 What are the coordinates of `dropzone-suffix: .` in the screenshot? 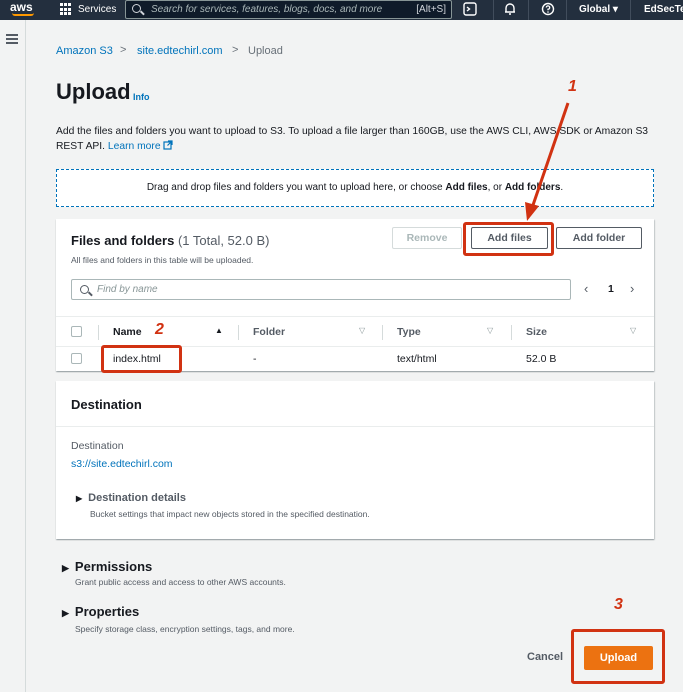 It's located at (562, 187).